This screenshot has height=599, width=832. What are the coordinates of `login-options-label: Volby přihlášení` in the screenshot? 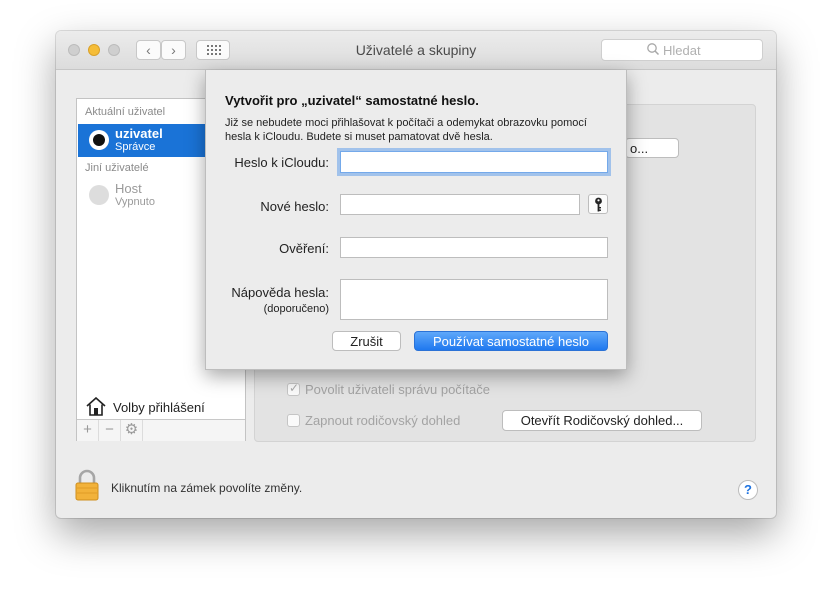 It's located at (159, 407).